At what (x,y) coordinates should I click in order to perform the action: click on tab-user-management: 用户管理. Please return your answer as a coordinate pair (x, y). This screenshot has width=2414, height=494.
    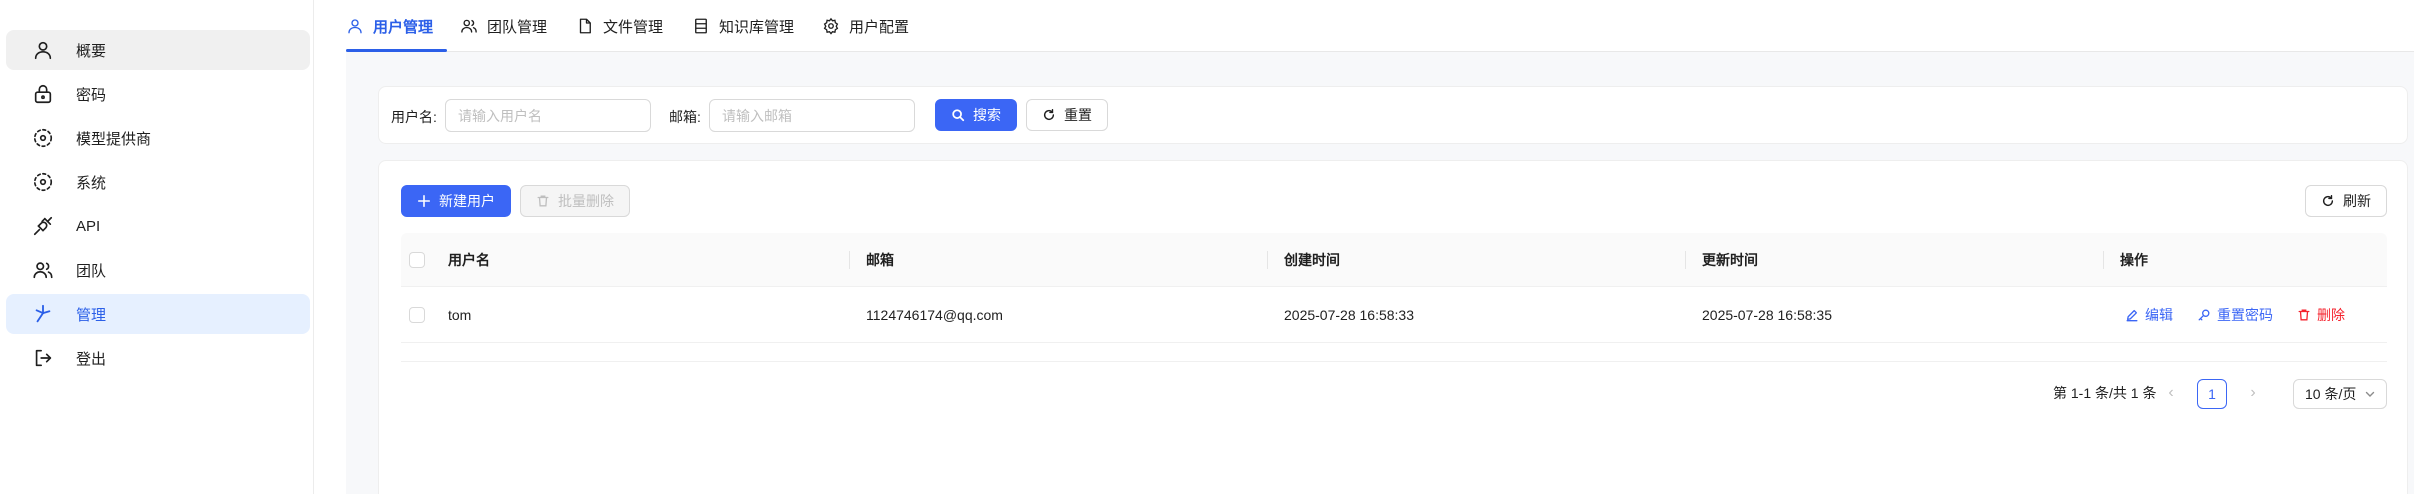
    Looking at the image, I should click on (397, 26).